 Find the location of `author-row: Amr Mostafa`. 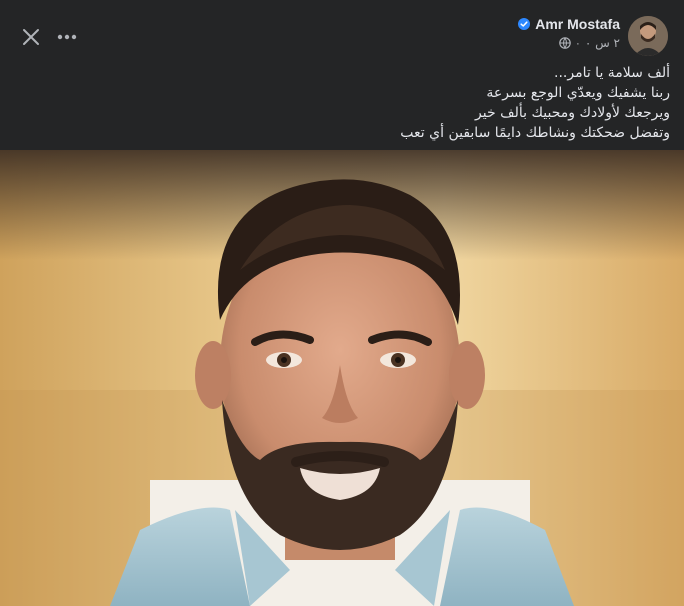

author-row: Amr Mostafa is located at coordinates (569, 24).